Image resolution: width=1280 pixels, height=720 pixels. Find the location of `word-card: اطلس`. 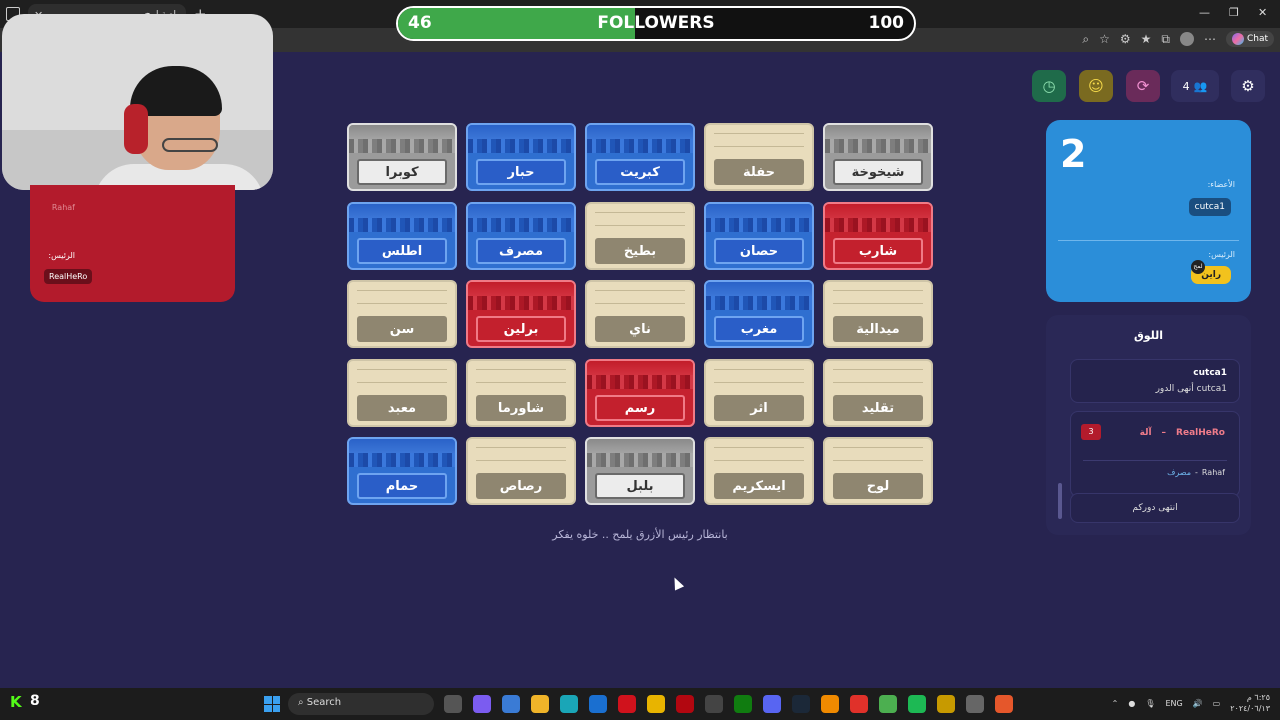

word-card: اطلس is located at coordinates (402, 236).